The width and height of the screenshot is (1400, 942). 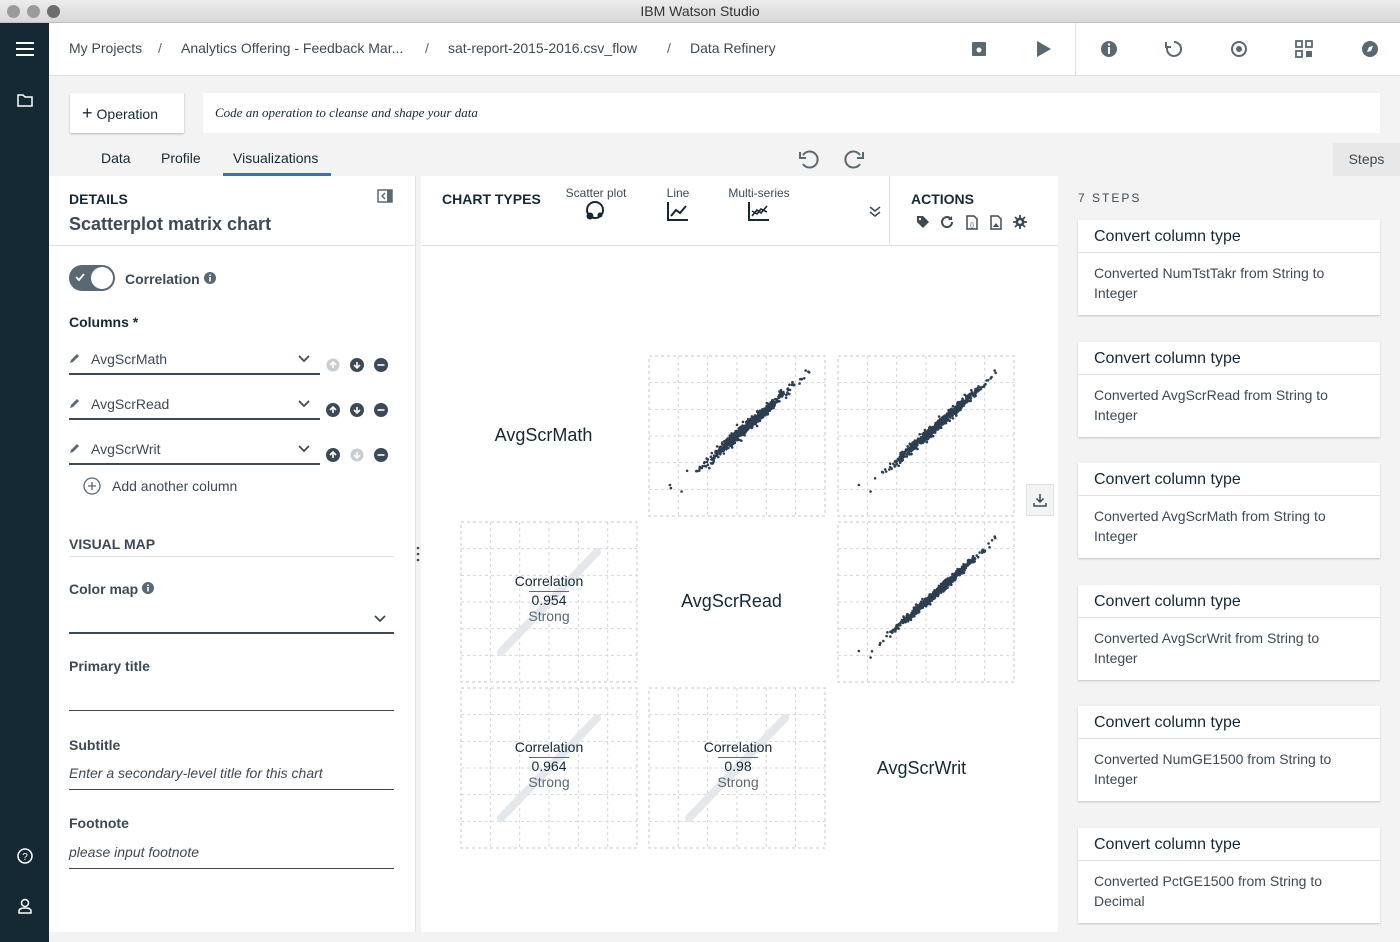 What do you see at coordinates (129, 359) in the screenshot?
I see `column-select-value: AvgScrMath` at bounding box center [129, 359].